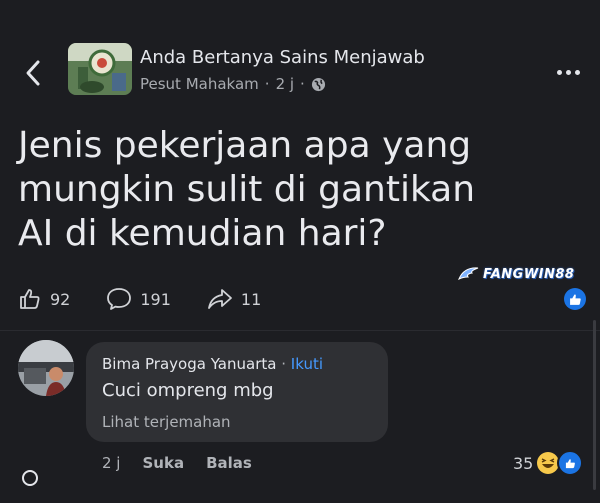 This screenshot has width=600, height=503. What do you see at coordinates (251, 299) in the screenshot?
I see `share-count: 11` at bounding box center [251, 299].